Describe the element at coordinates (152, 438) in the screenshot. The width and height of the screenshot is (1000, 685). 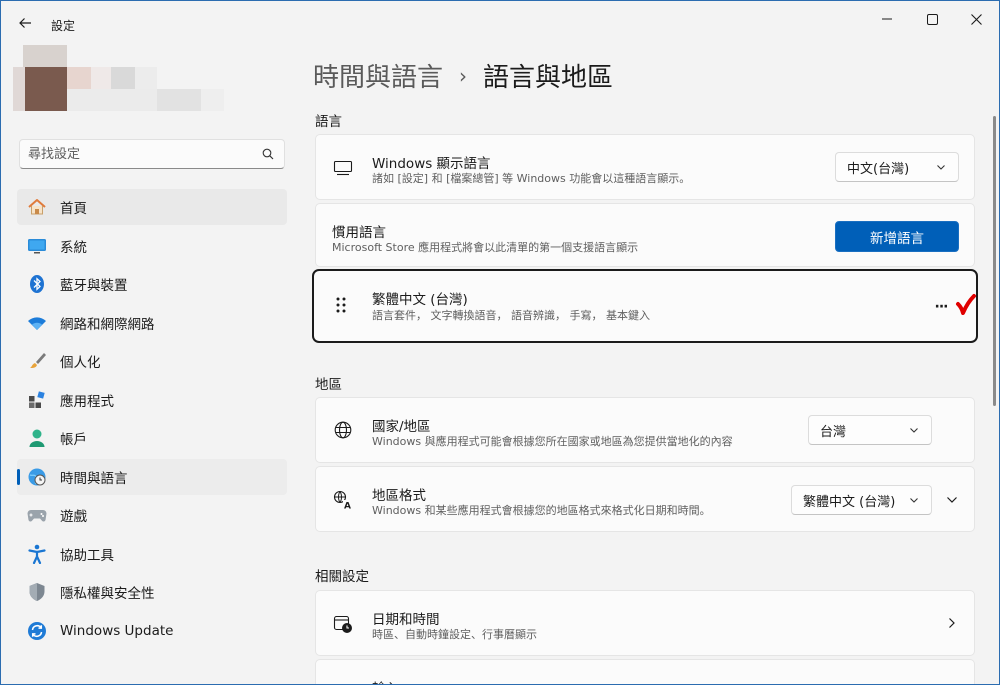
I see `sidebar-item-accounts: 帳戶` at that location.